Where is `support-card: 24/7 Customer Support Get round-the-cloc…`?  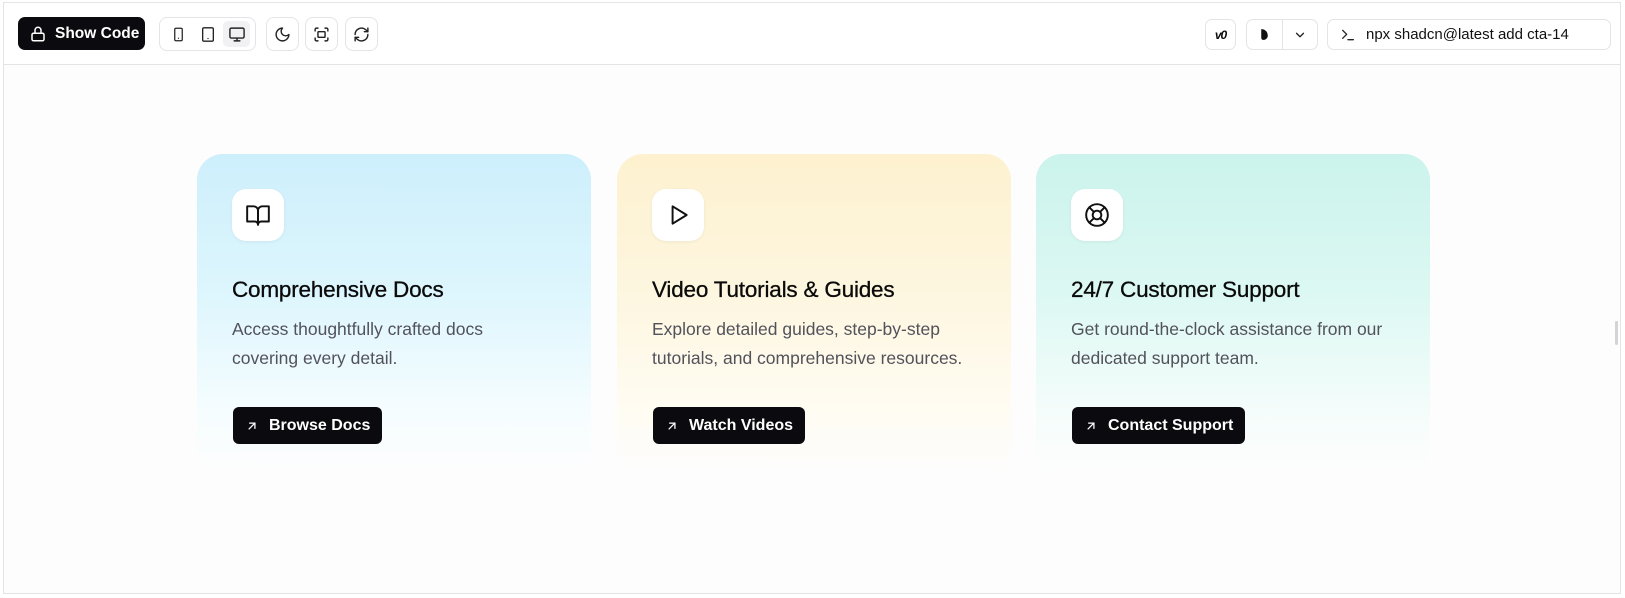
support-card: 24/7 Customer Support Get round-the-cloc… is located at coordinates (1233, 313).